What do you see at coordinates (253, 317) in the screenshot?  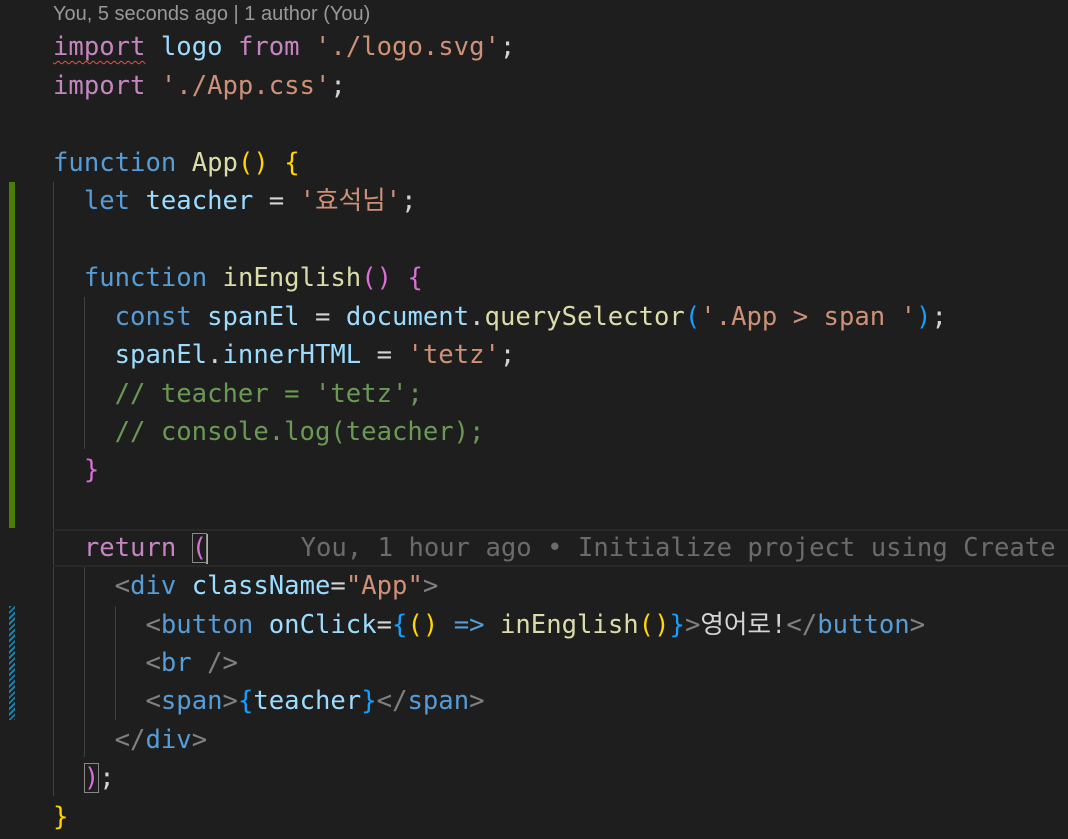 I see `variable-spanel: spanEl` at bounding box center [253, 317].